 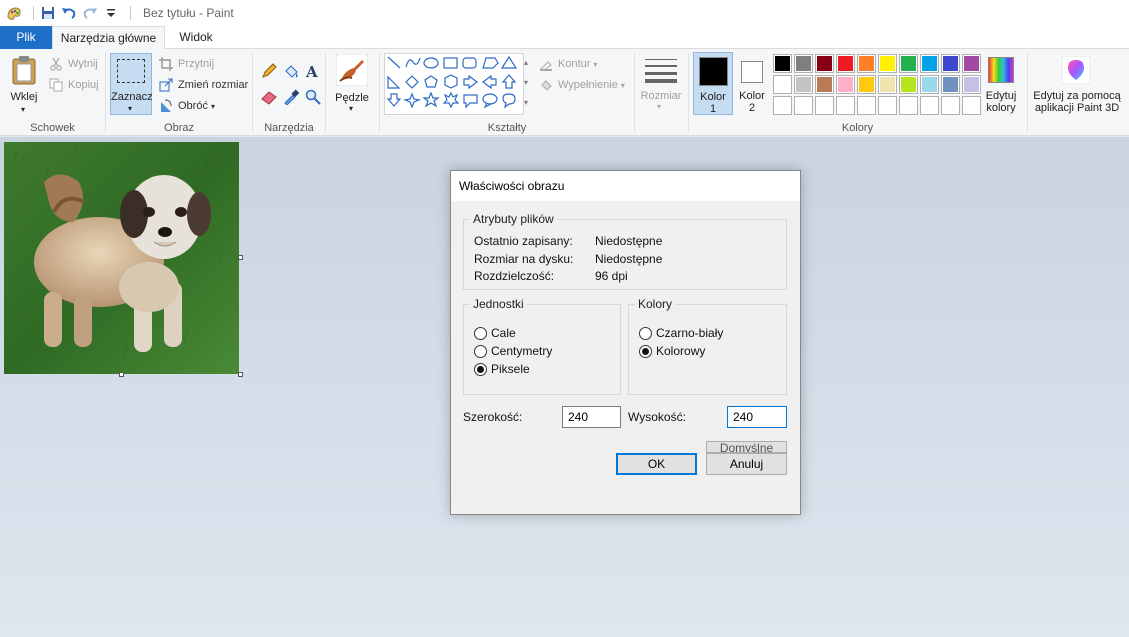 I want to click on rotate-button: Obróć ▾, so click(x=186, y=106).